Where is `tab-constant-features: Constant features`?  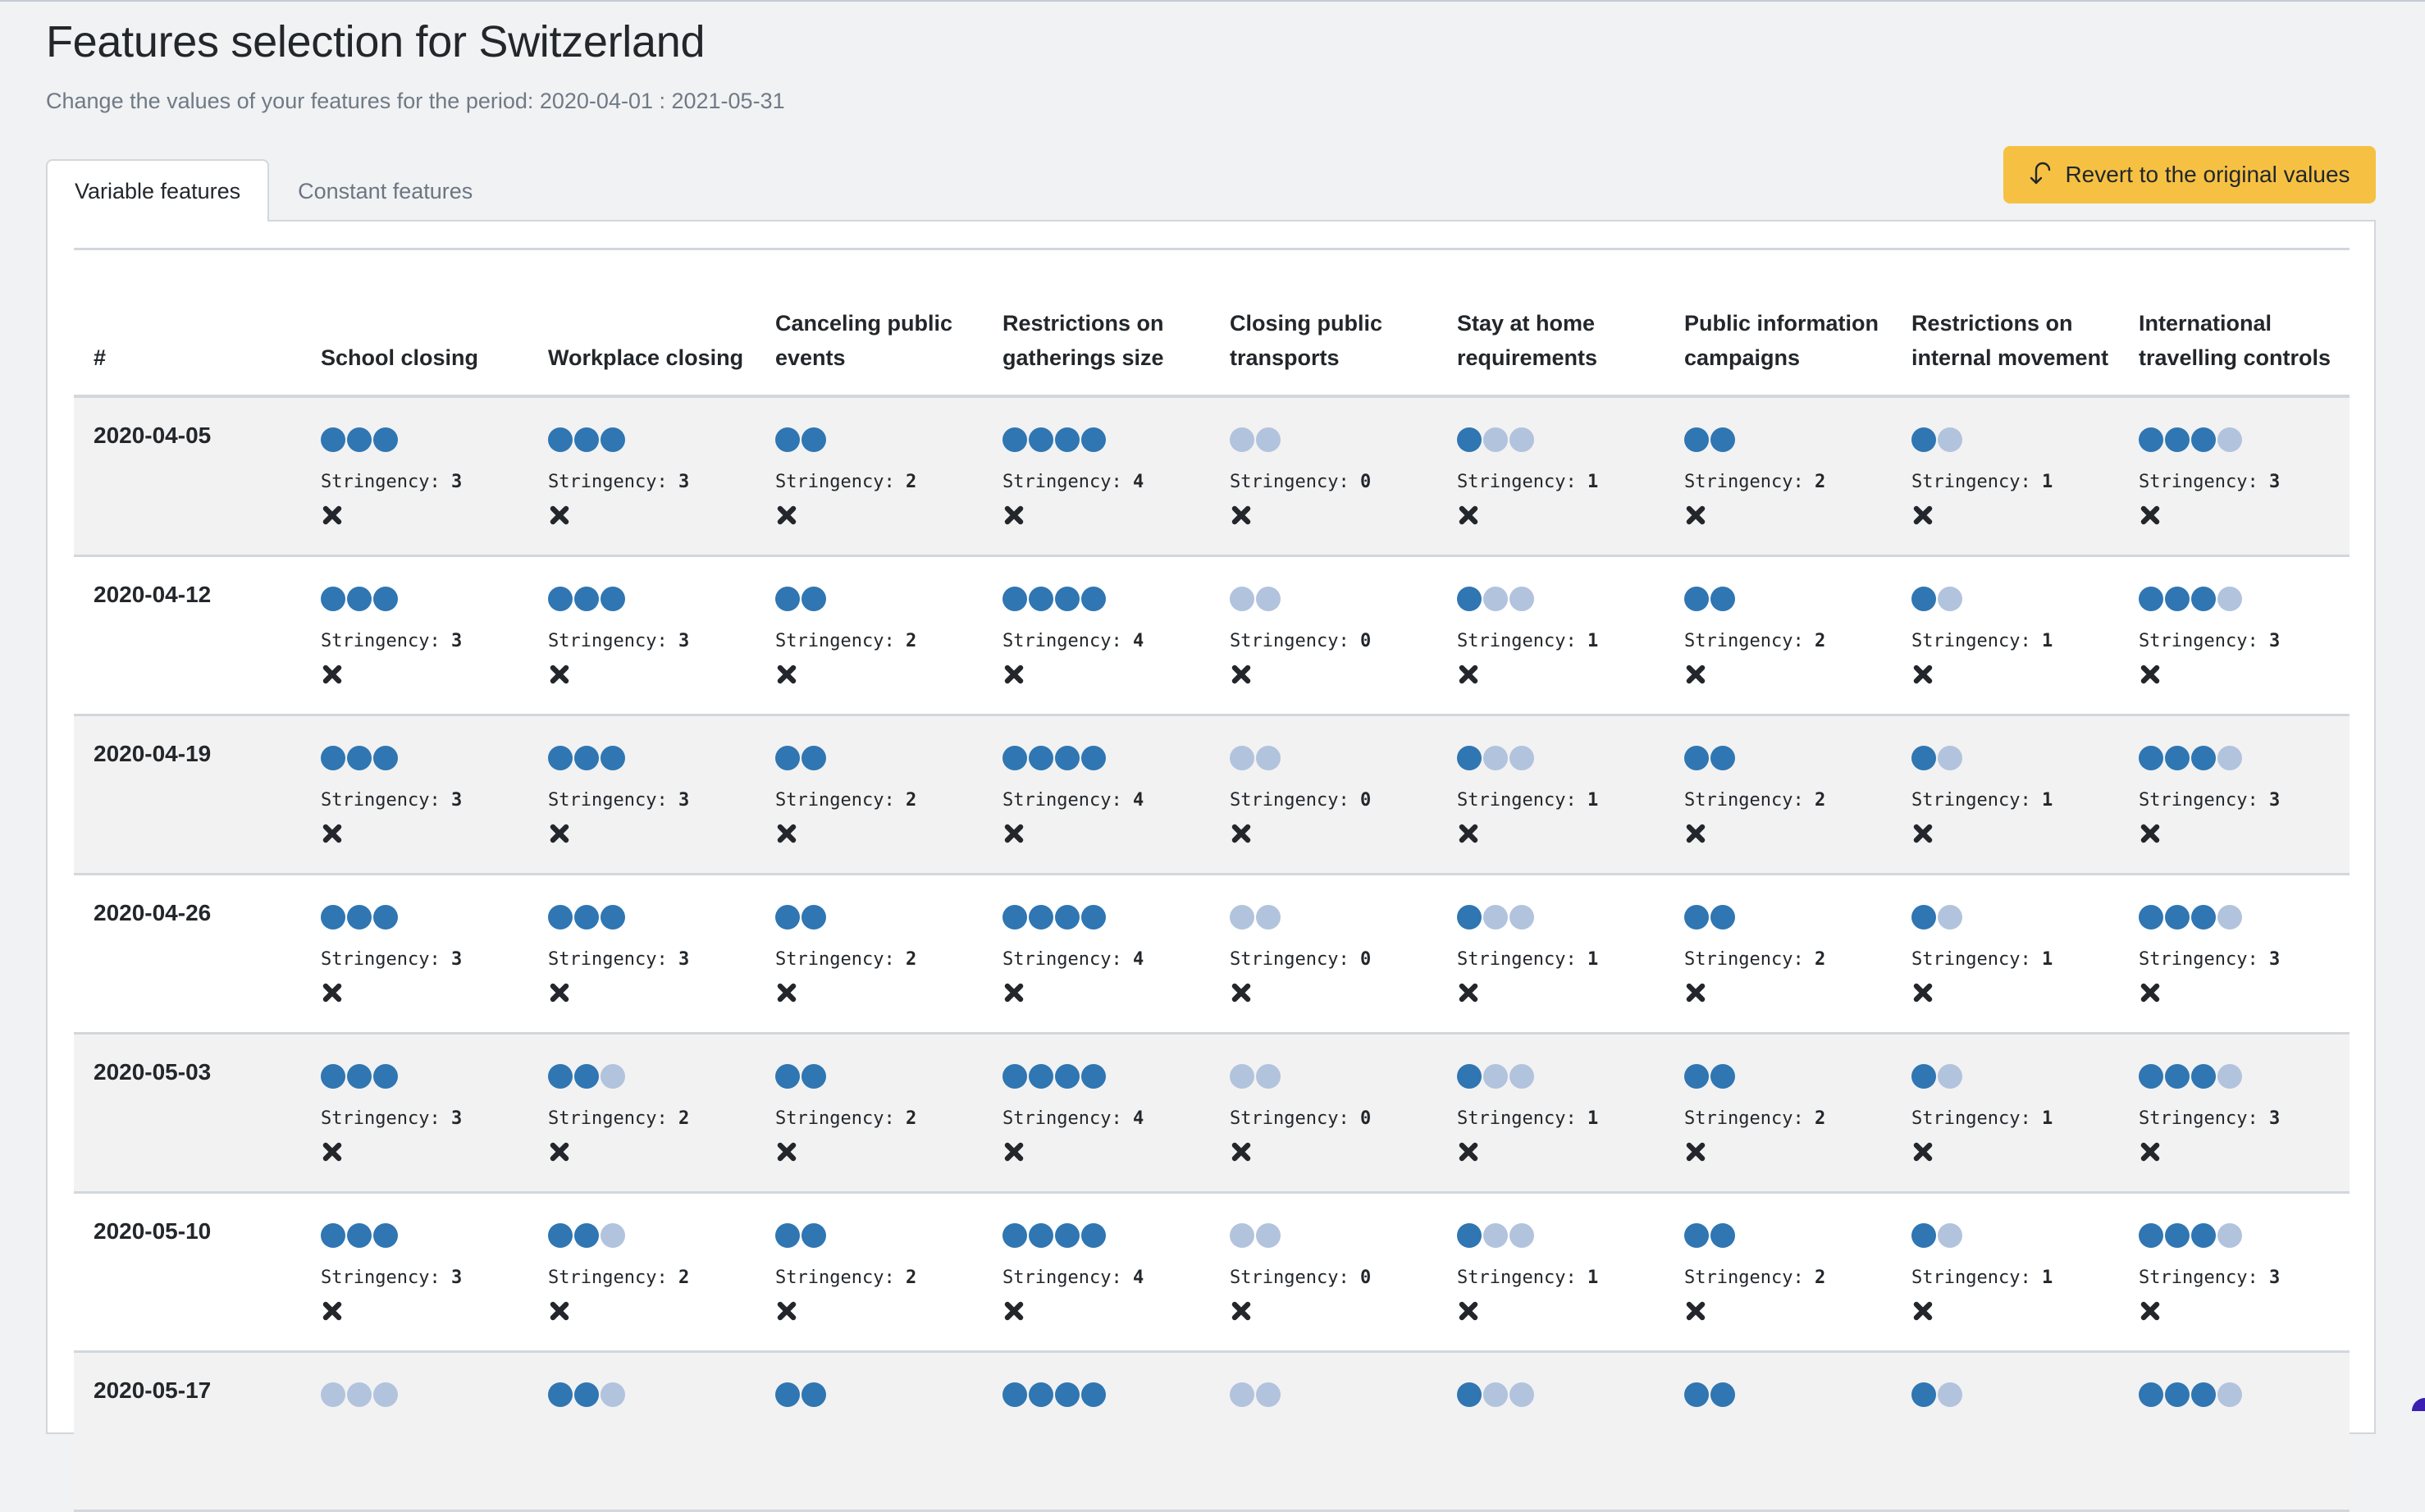 tab-constant-features: Constant features is located at coordinates (385, 190).